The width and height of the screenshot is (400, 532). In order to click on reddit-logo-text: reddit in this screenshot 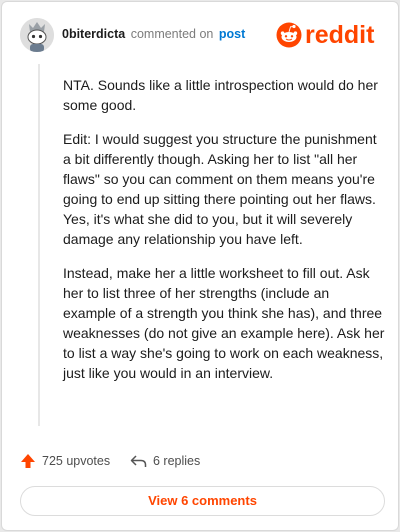, I will do `click(340, 34)`.